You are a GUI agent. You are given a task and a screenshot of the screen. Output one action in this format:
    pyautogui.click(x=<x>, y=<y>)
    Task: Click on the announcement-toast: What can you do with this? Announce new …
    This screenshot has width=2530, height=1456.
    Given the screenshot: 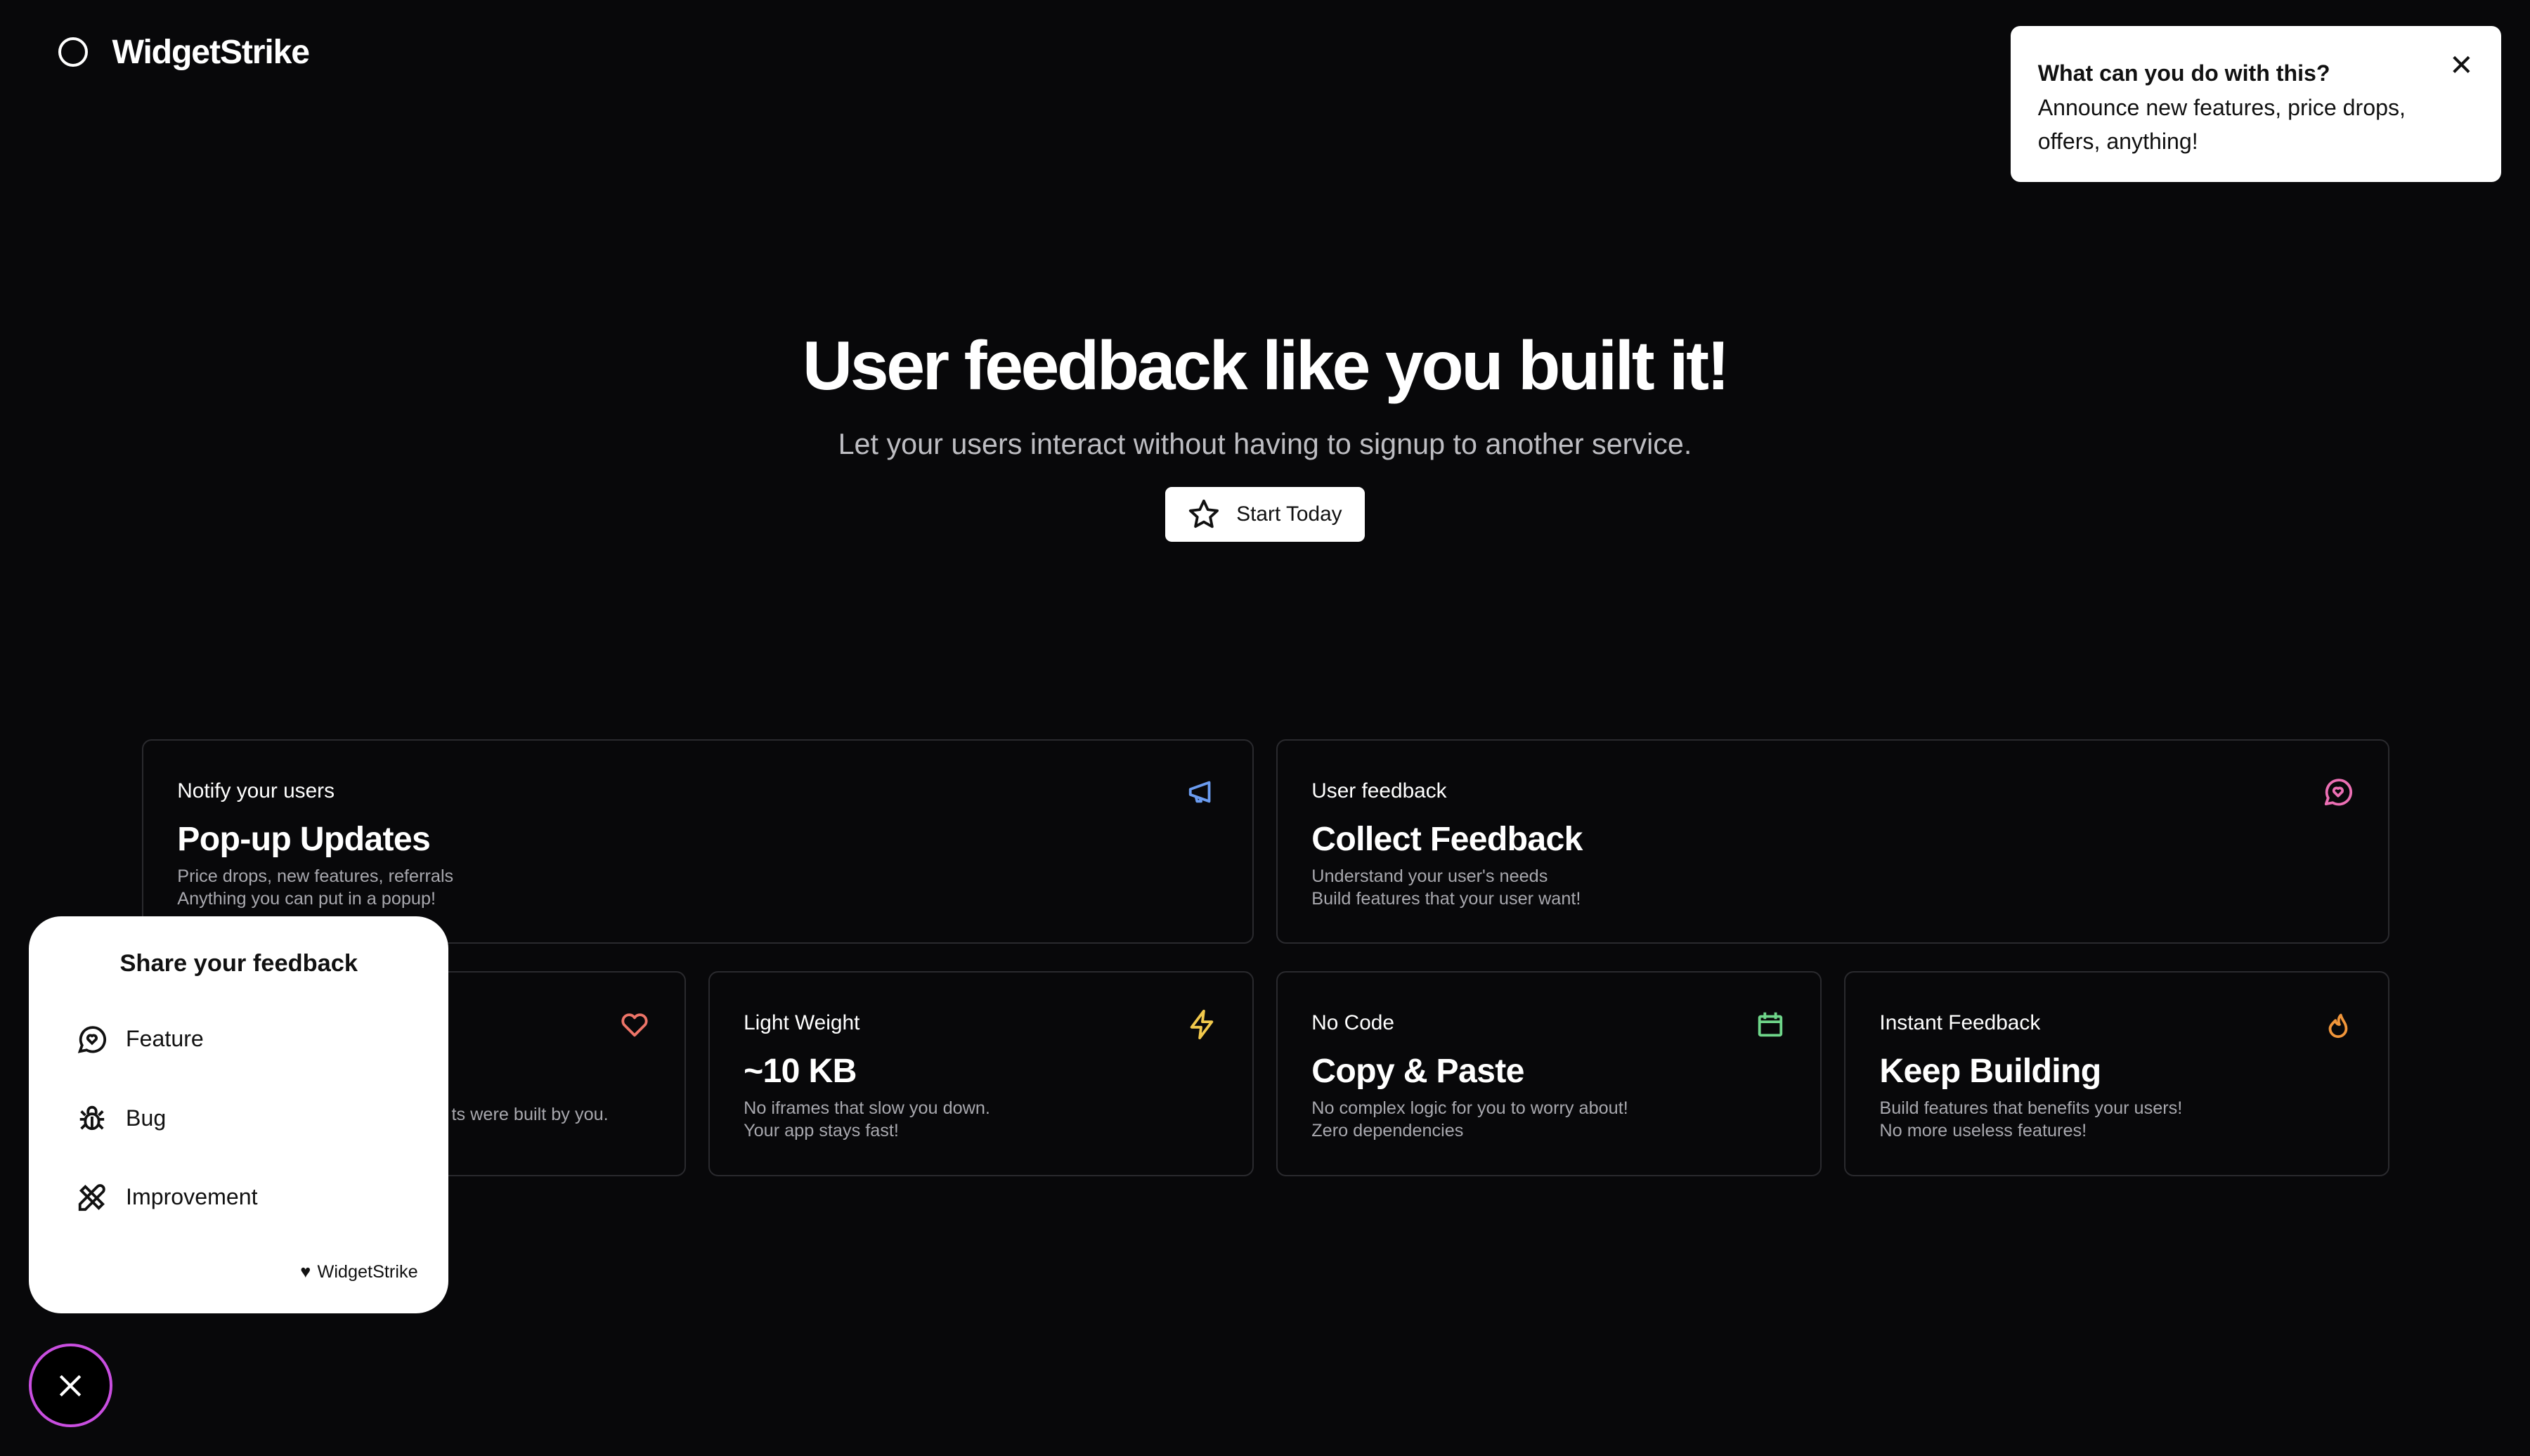 What is the action you would take?
    pyautogui.click(x=2255, y=104)
    